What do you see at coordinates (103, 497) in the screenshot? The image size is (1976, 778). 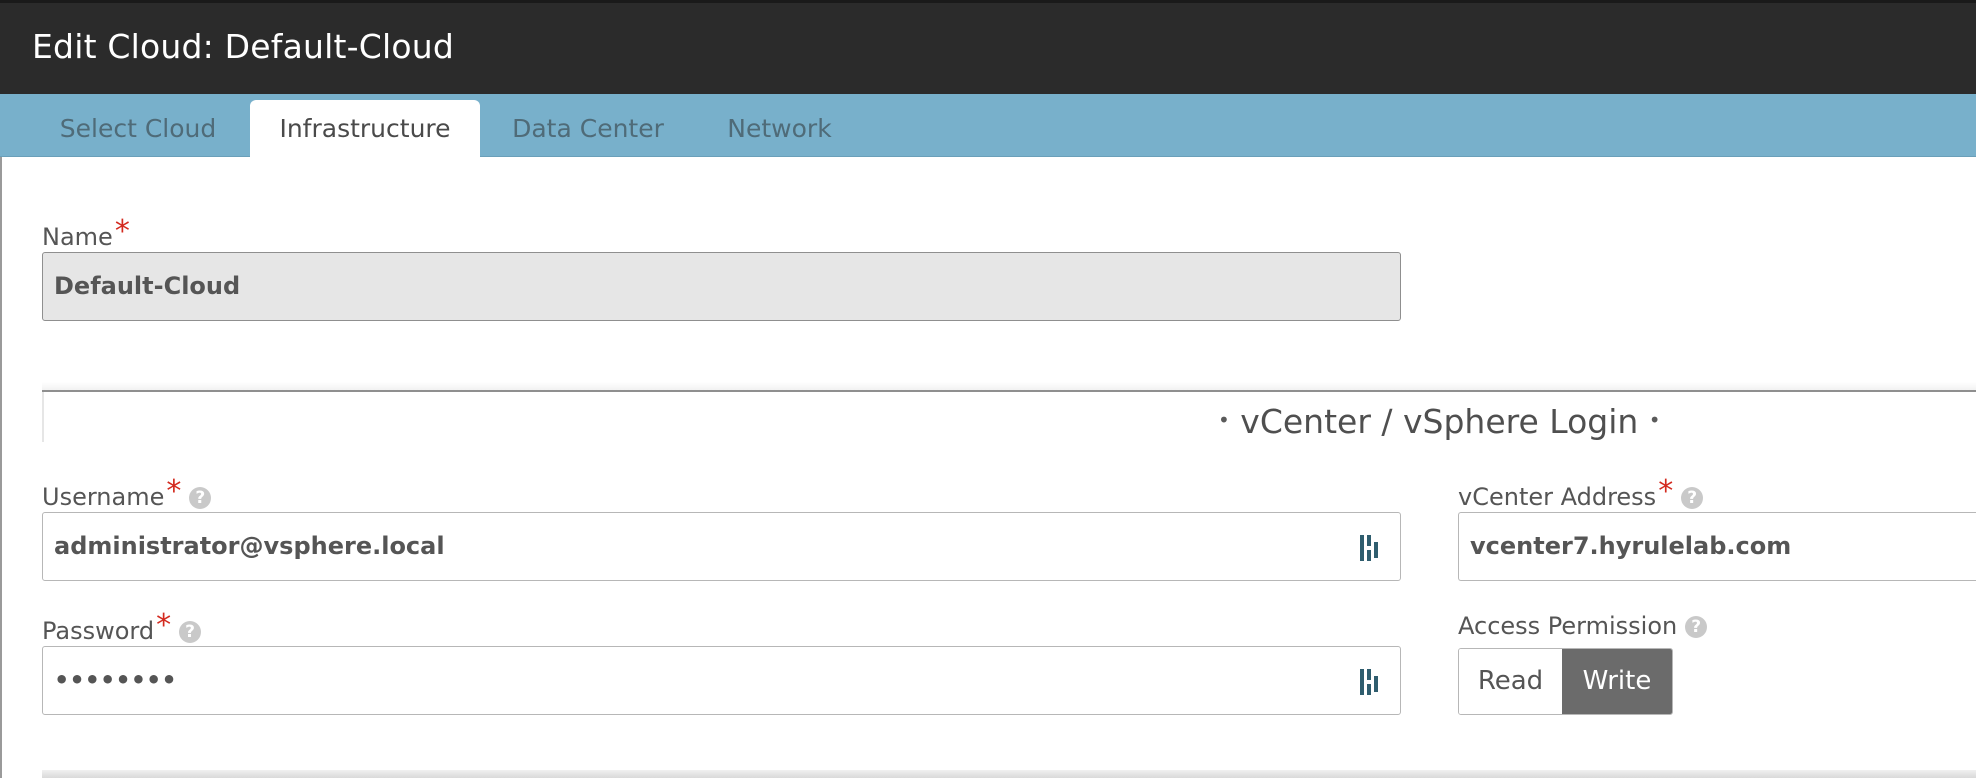 I see `username-label-text: Username` at bounding box center [103, 497].